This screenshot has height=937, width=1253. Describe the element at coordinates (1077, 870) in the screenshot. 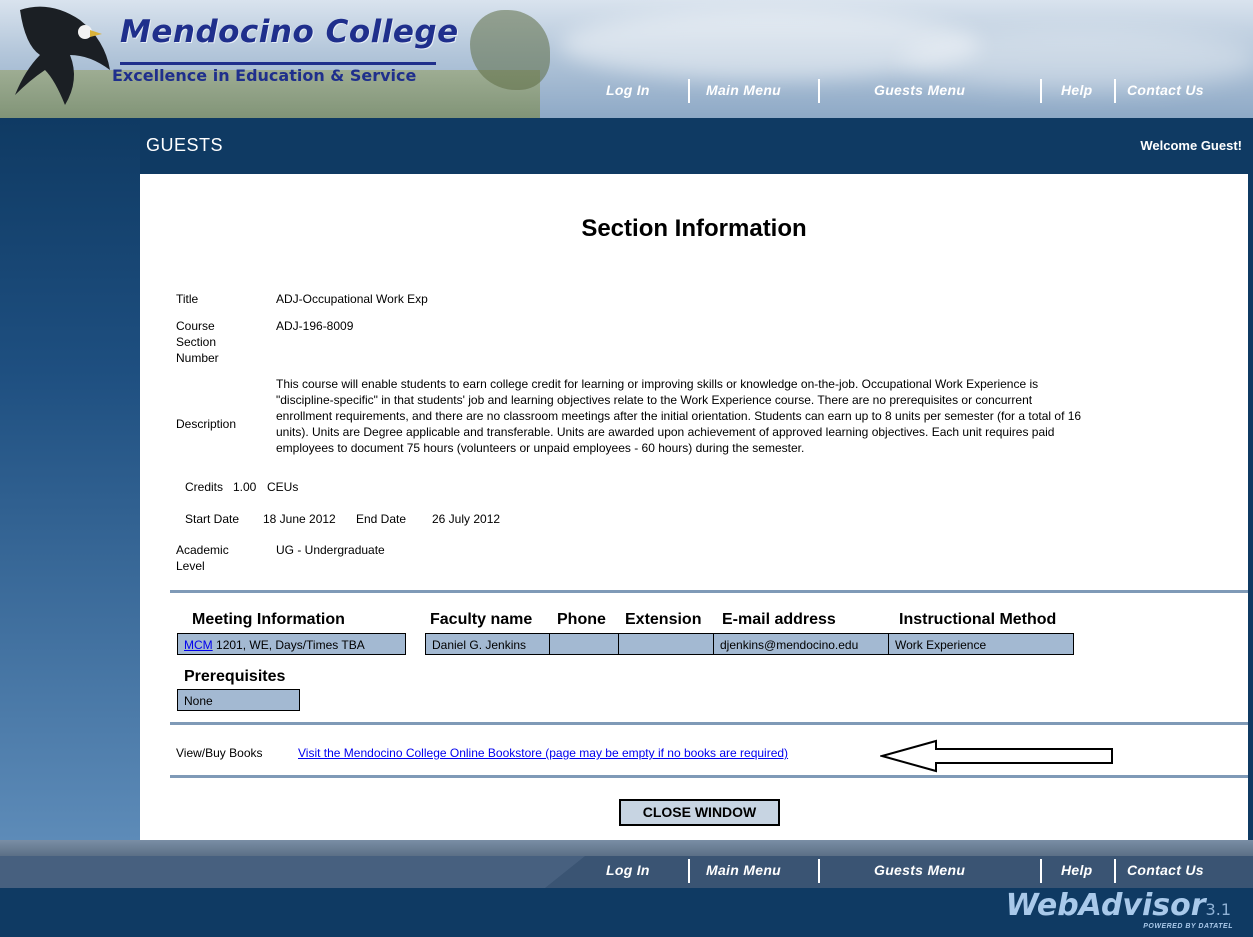

I see `footer-nav-help: Help` at that location.